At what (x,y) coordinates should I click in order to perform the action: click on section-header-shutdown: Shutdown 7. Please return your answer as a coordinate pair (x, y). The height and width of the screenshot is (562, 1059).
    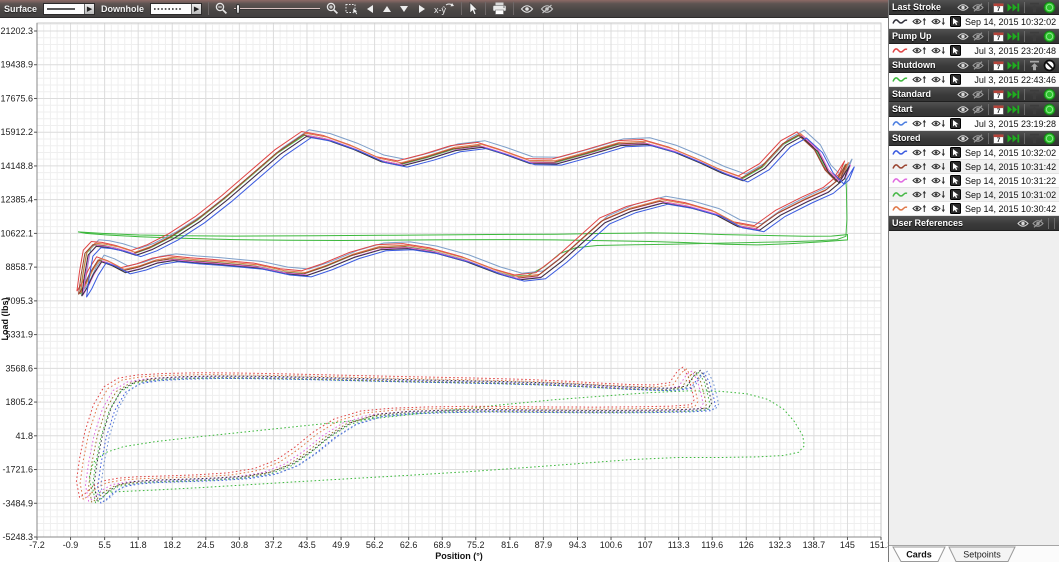
    Looking at the image, I should click on (974, 65).